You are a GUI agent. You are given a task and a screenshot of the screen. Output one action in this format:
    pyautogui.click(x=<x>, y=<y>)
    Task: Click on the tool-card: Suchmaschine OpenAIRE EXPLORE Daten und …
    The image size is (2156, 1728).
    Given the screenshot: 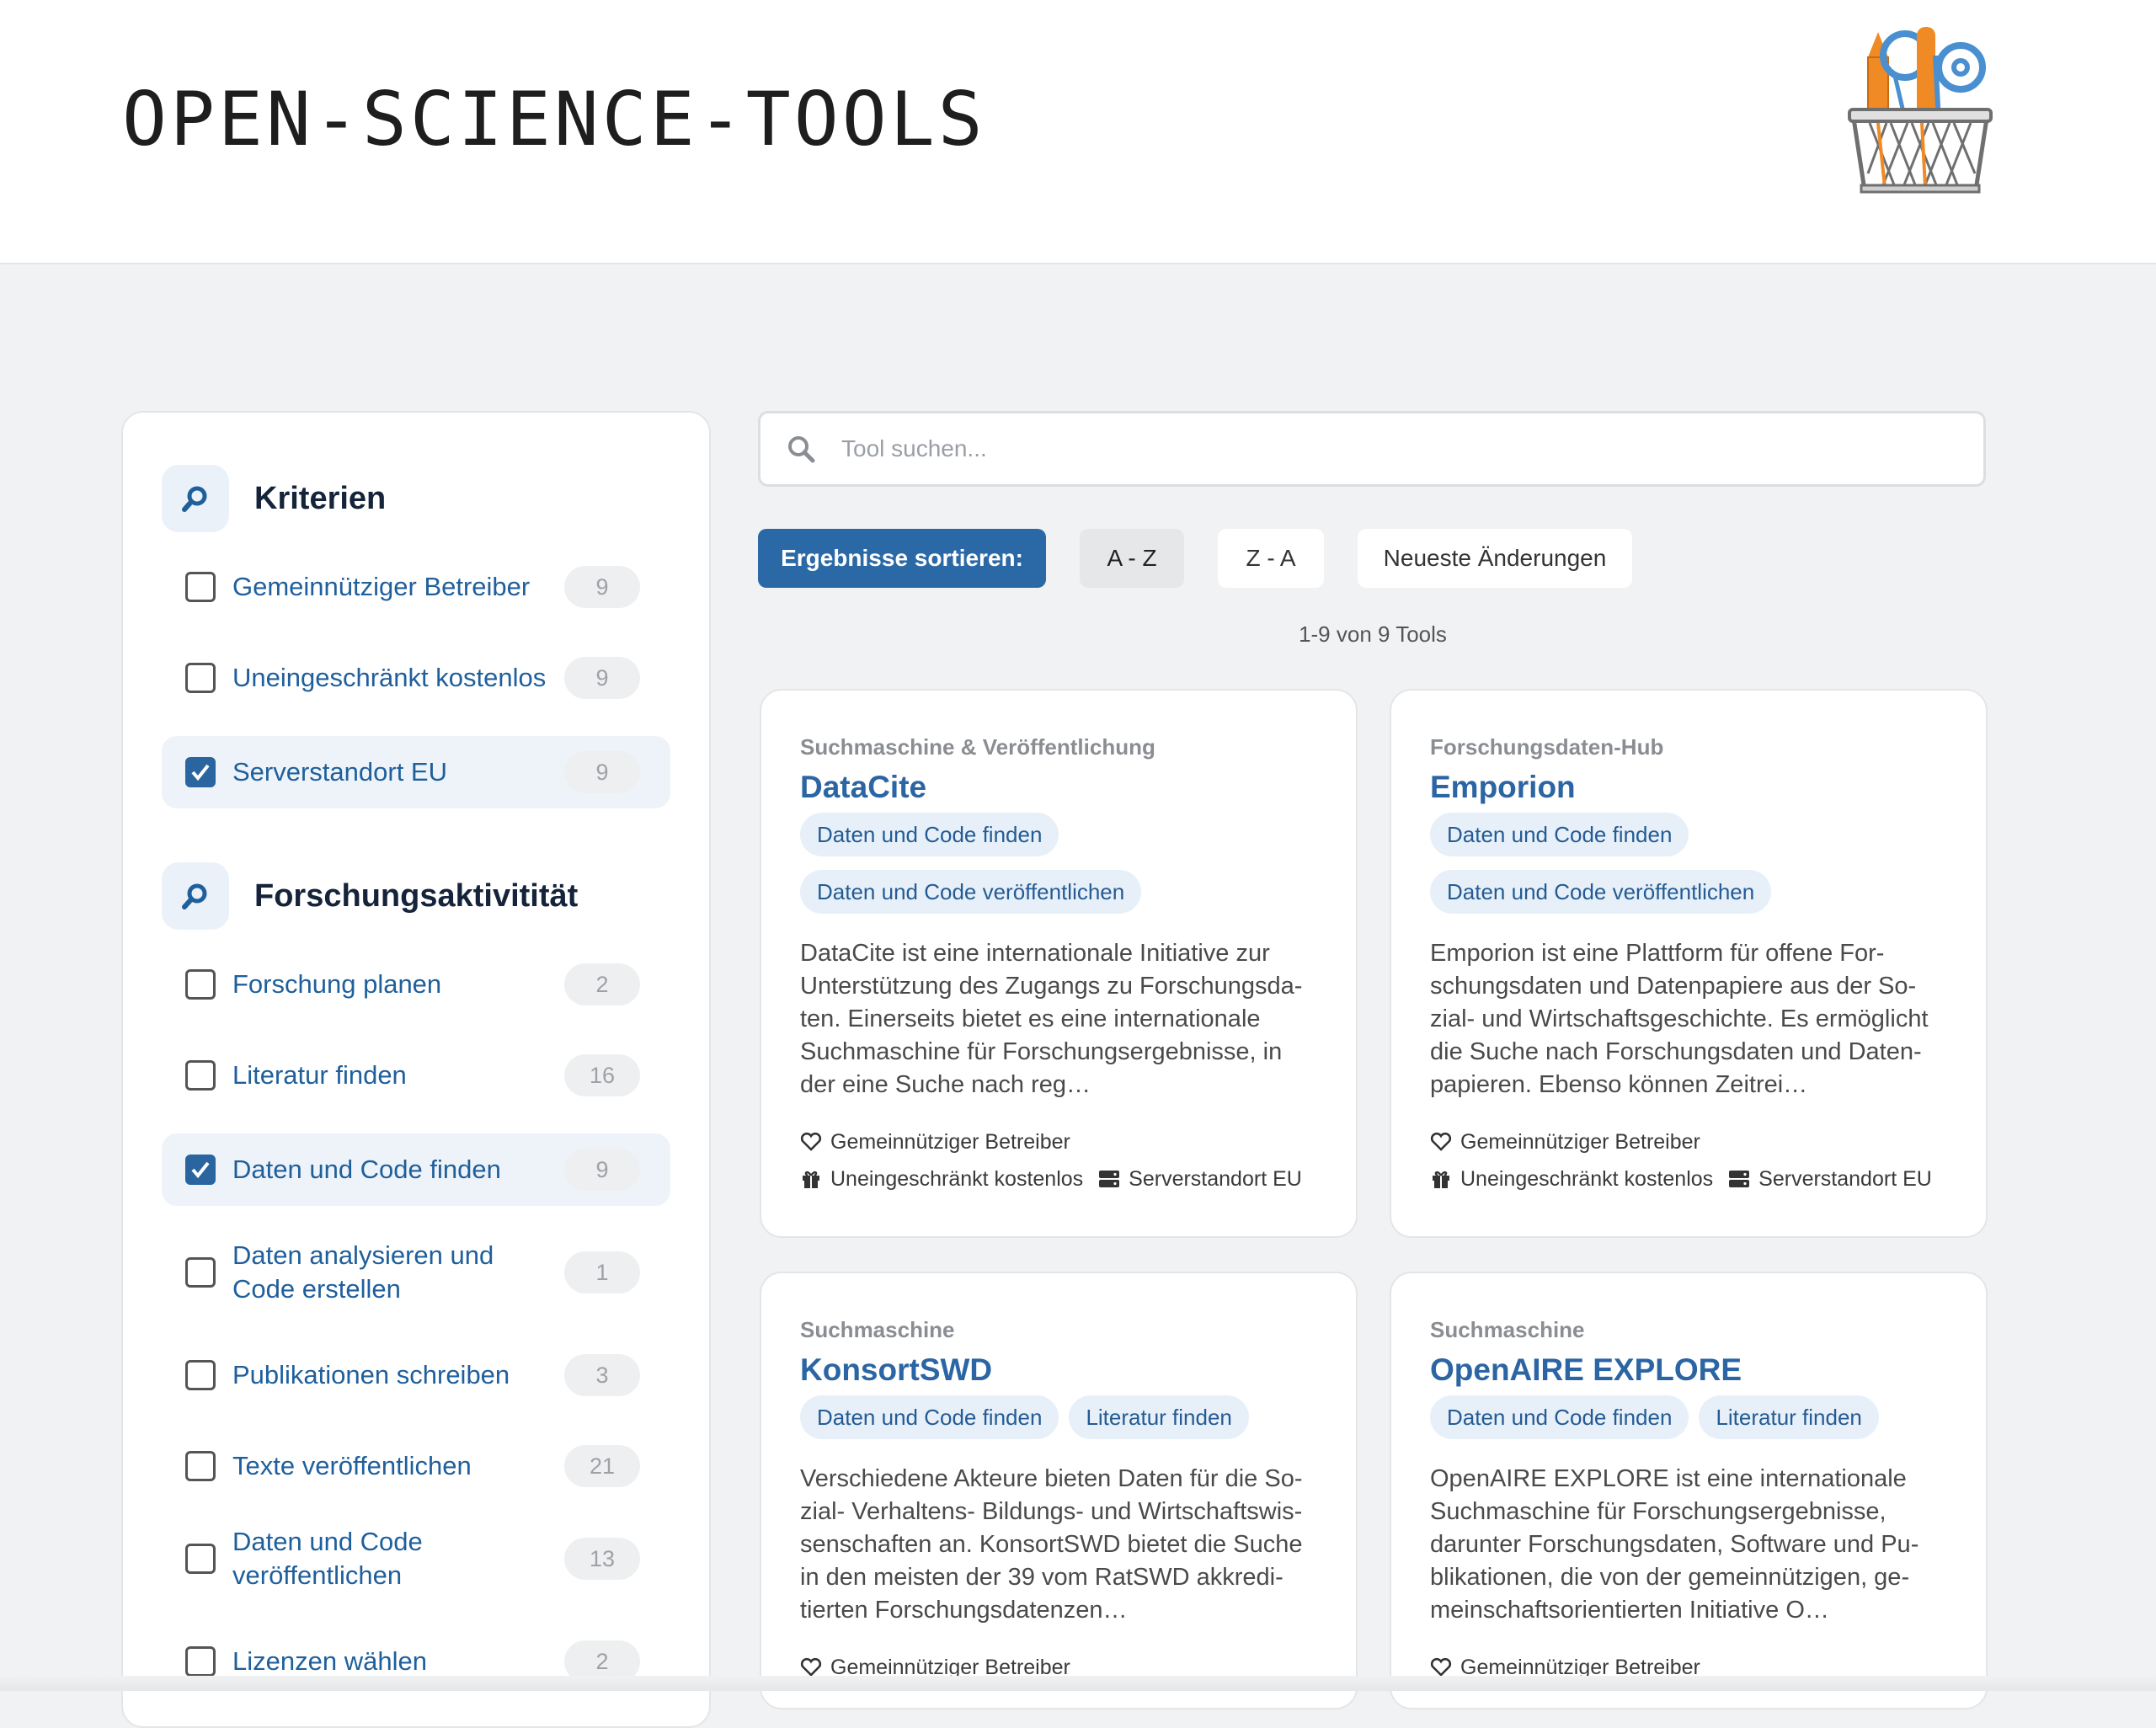 What is the action you would take?
    pyautogui.click(x=1689, y=1490)
    